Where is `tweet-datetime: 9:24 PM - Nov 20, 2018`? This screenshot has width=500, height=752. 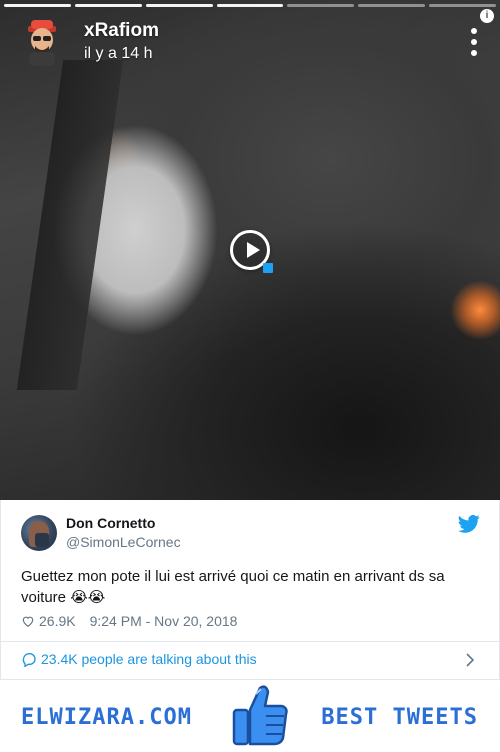
tweet-datetime: 9:24 PM - Nov 20, 2018 is located at coordinates (164, 621).